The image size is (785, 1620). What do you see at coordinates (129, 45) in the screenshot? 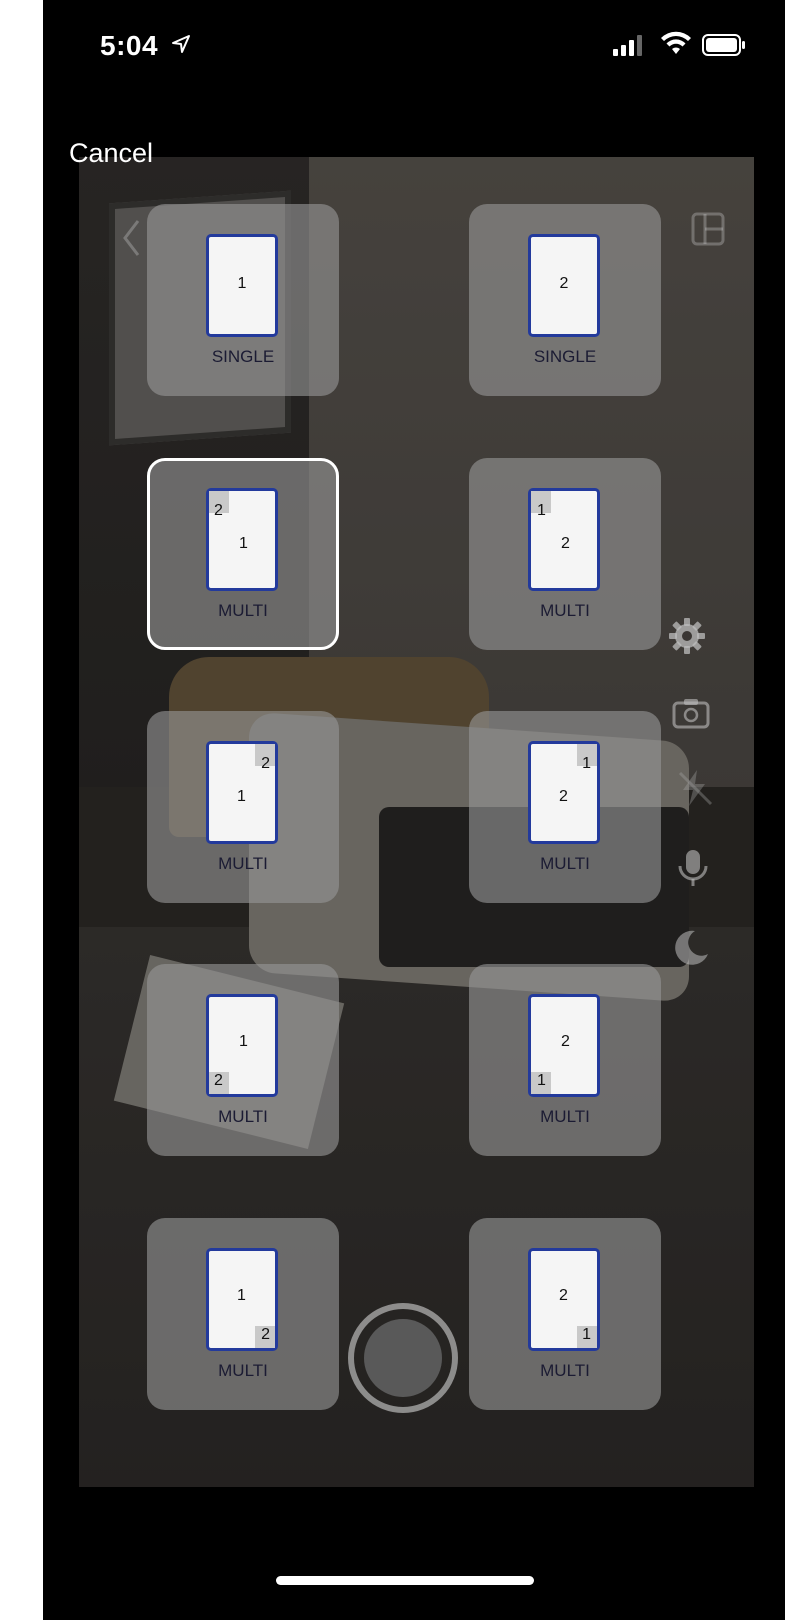
I see `status-time: 5:04` at bounding box center [129, 45].